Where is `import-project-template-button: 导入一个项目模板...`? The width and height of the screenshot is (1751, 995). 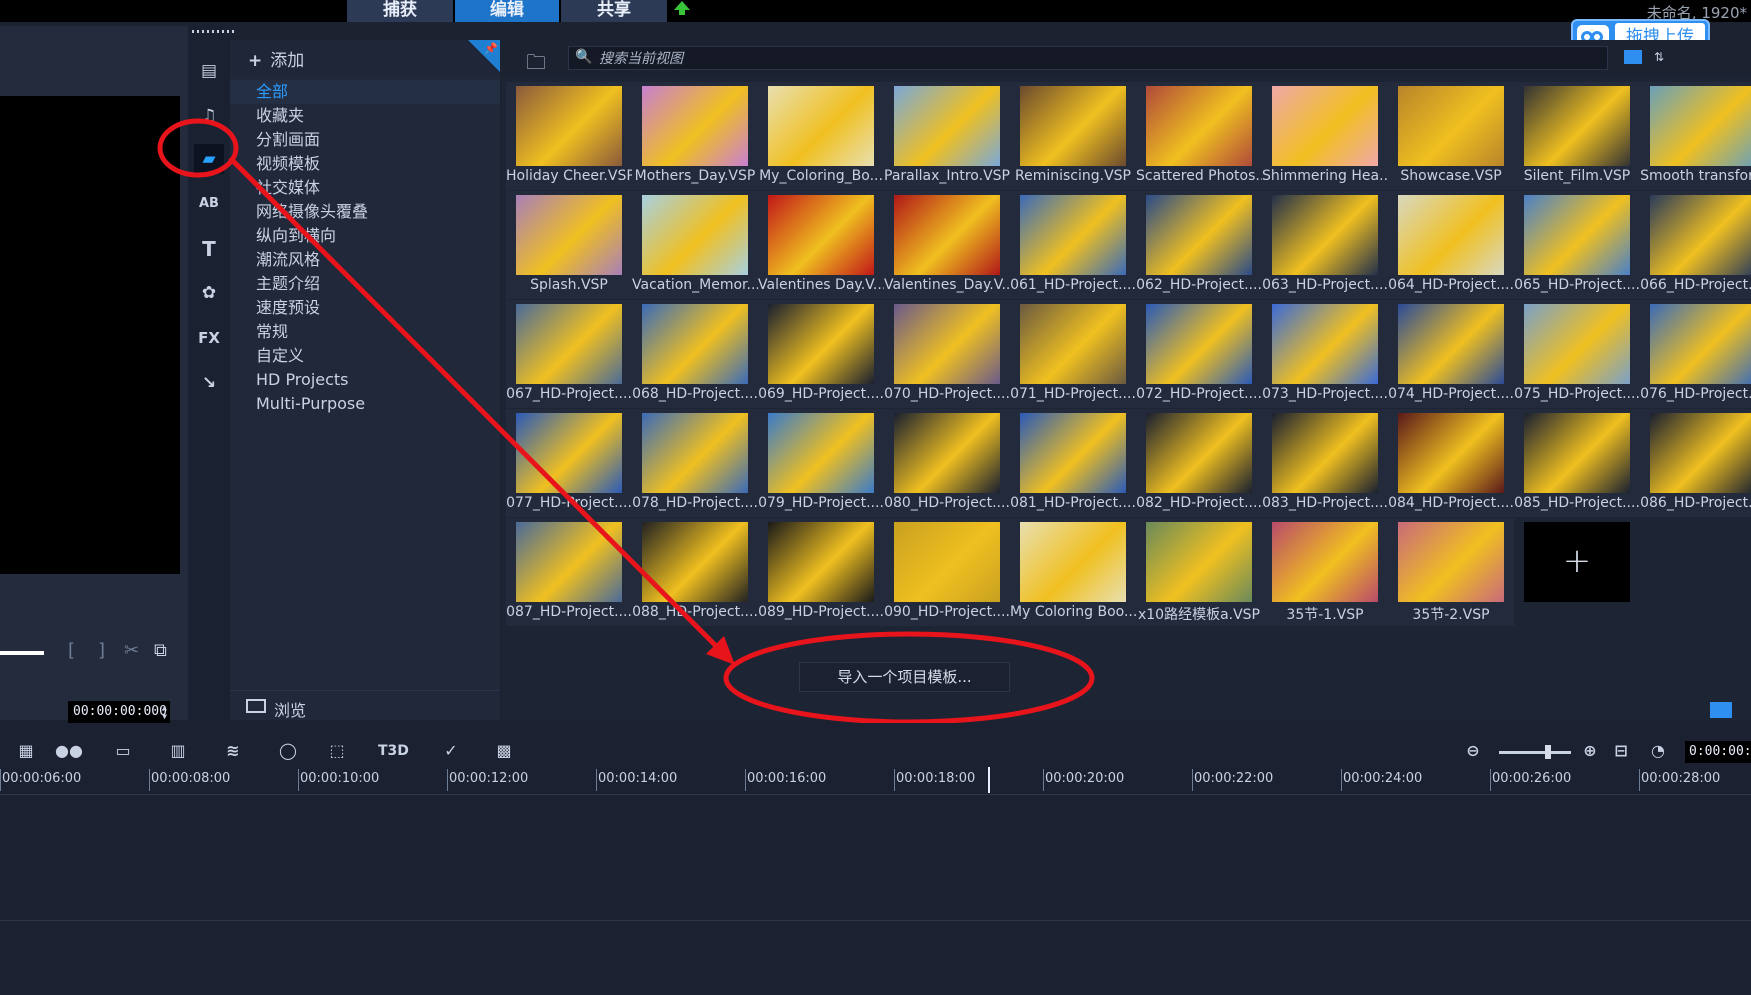 import-project-template-button: 导入一个项目模板... is located at coordinates (904, 677).